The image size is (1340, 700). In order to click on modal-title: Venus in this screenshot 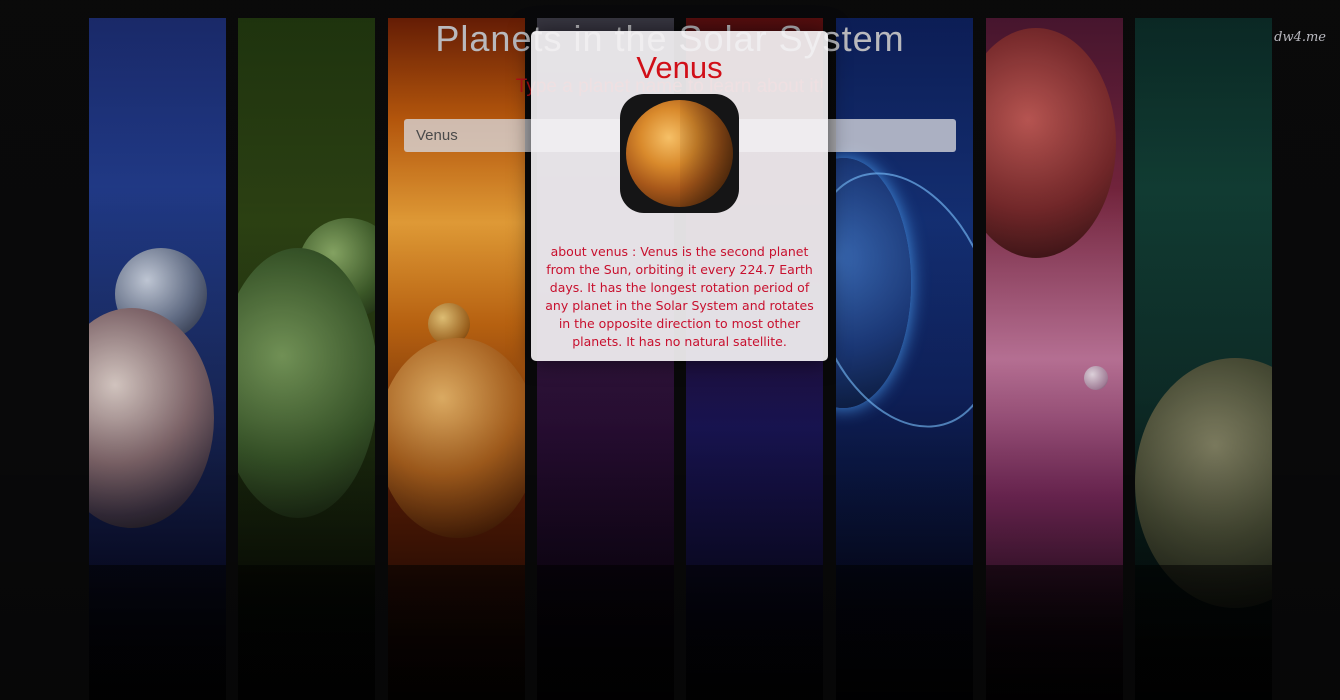, I will do `click(679, 67)`.